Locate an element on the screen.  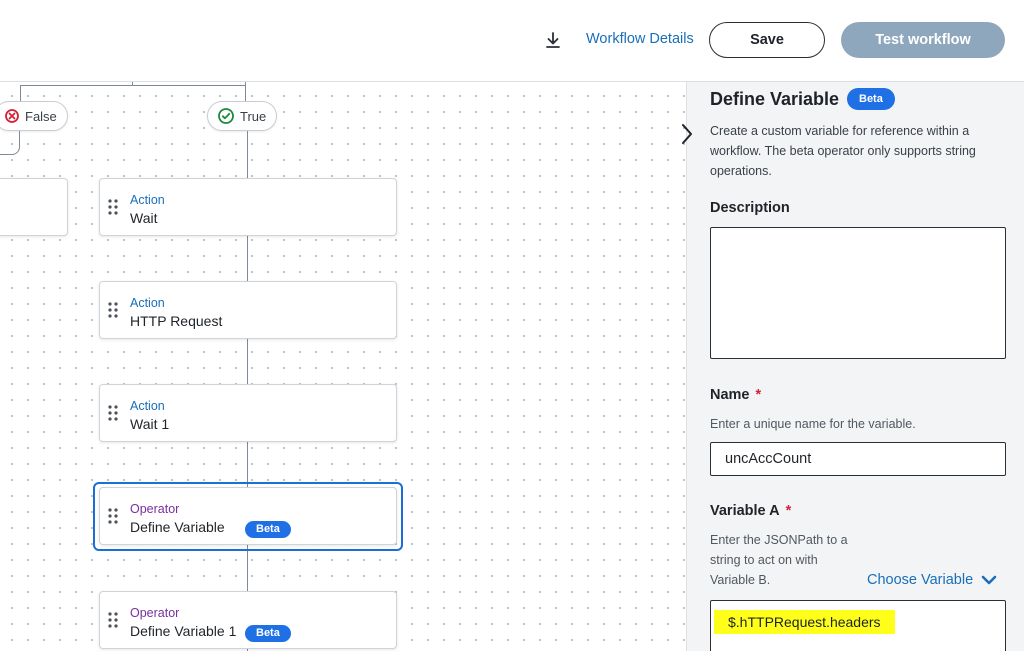
branch-false-label: False is located at coordinates (41, 116).